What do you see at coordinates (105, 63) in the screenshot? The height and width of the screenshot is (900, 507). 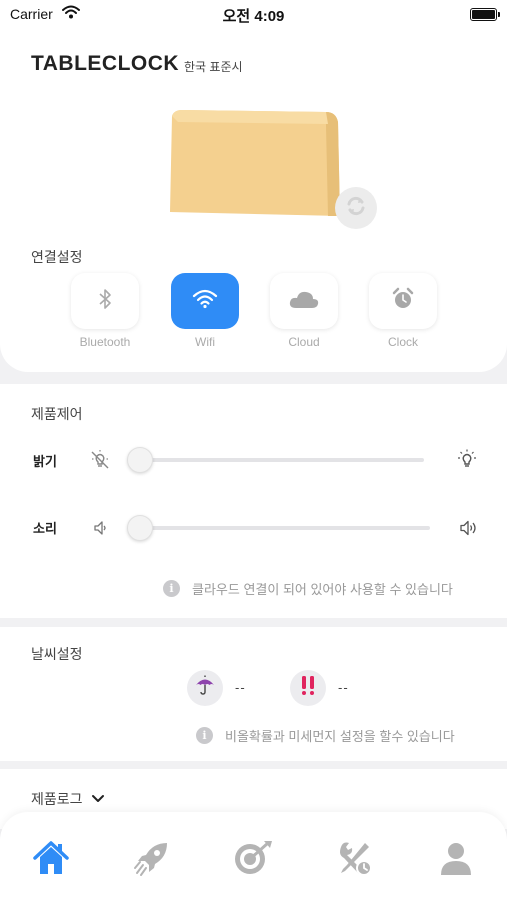 I see `page-title: TABLECLOCK` at bounding box center [105, 63].